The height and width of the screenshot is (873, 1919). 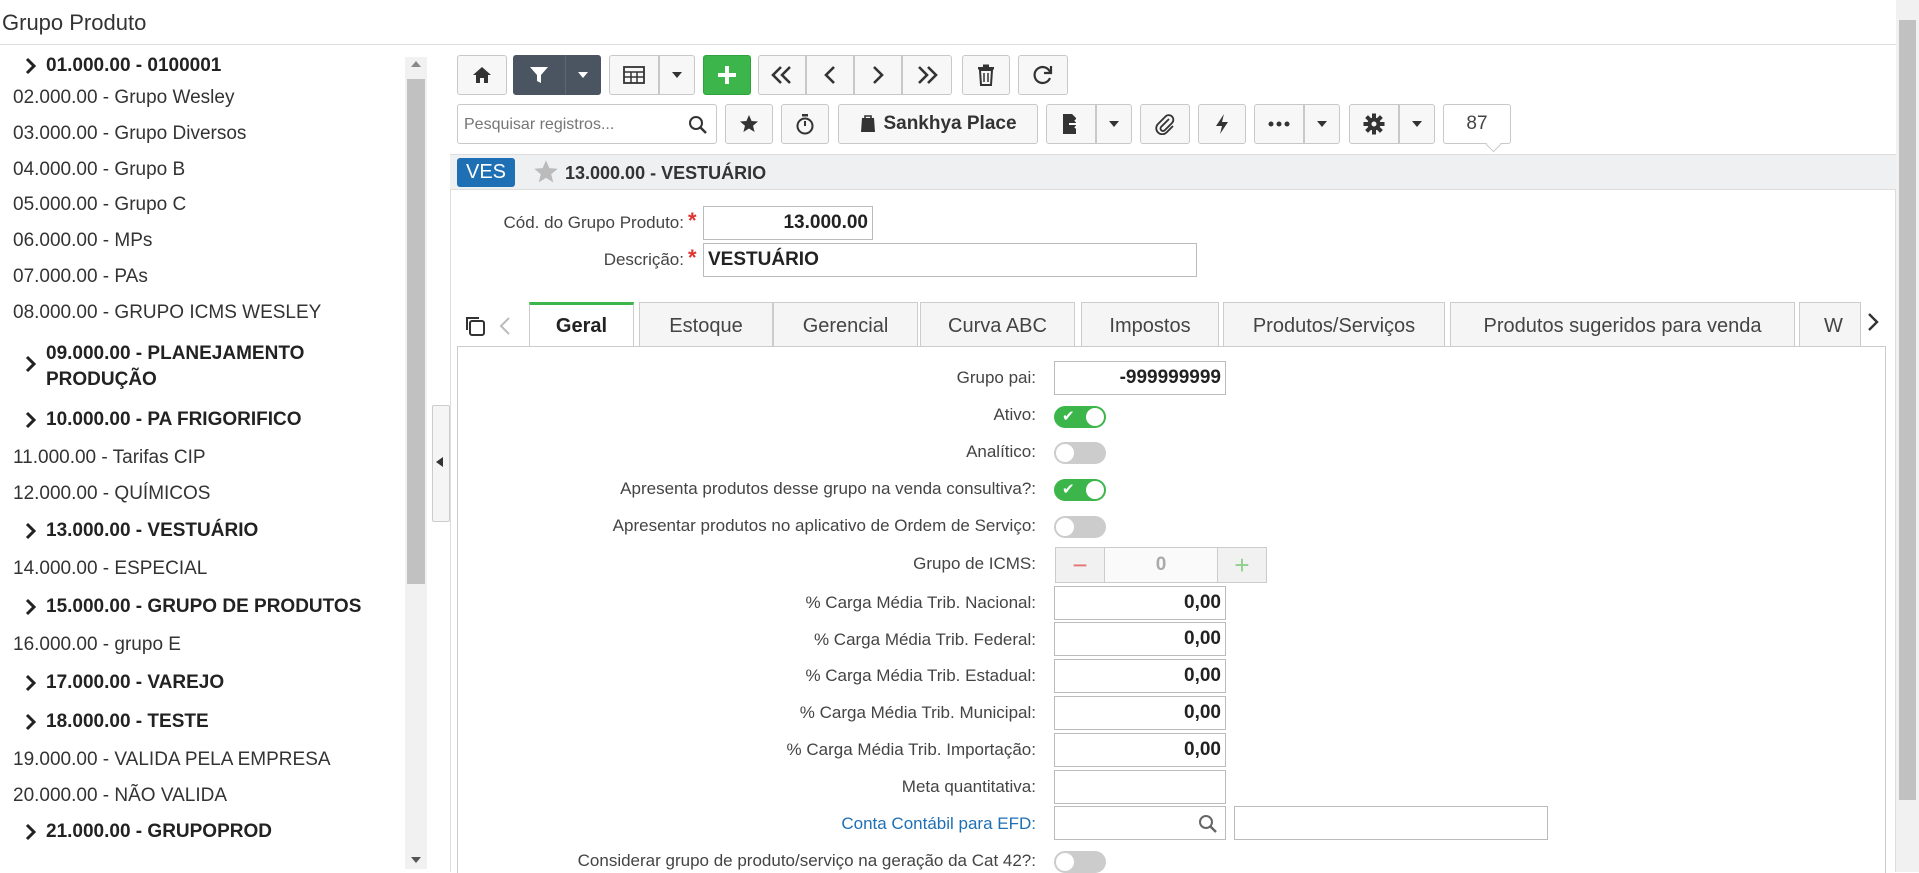 I want to click on more-options-dropdown-button, so click(x=1322, y=124).